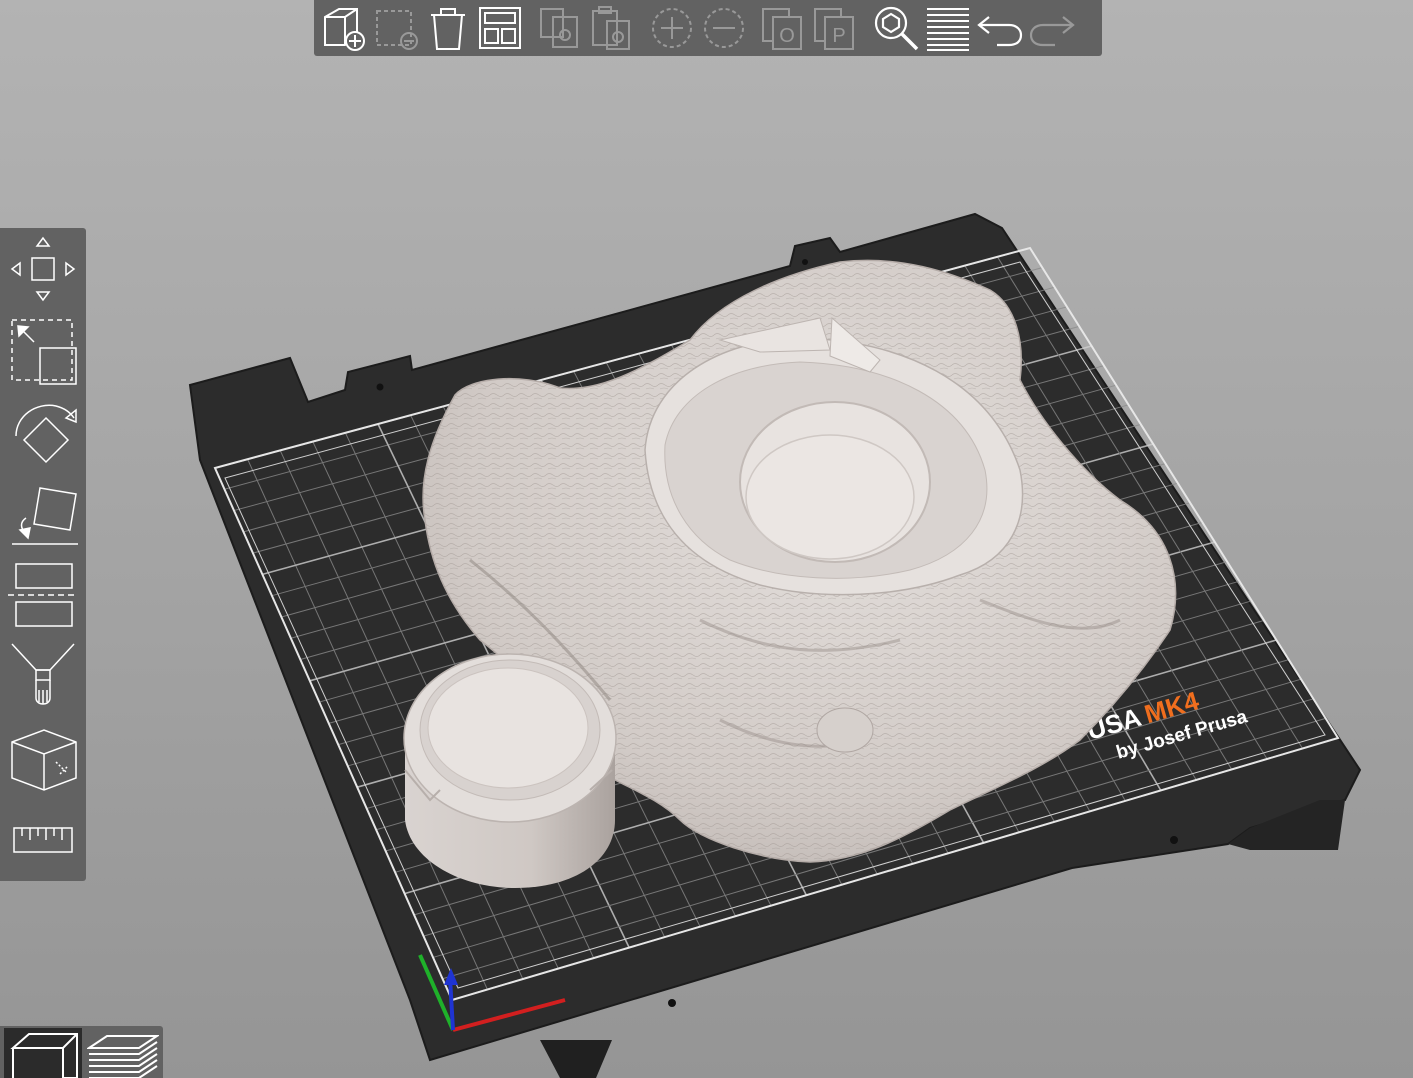 The width and height of the screenshot is (1413, 1078). I want to click on layers-editing-icon, so click(948, 29).